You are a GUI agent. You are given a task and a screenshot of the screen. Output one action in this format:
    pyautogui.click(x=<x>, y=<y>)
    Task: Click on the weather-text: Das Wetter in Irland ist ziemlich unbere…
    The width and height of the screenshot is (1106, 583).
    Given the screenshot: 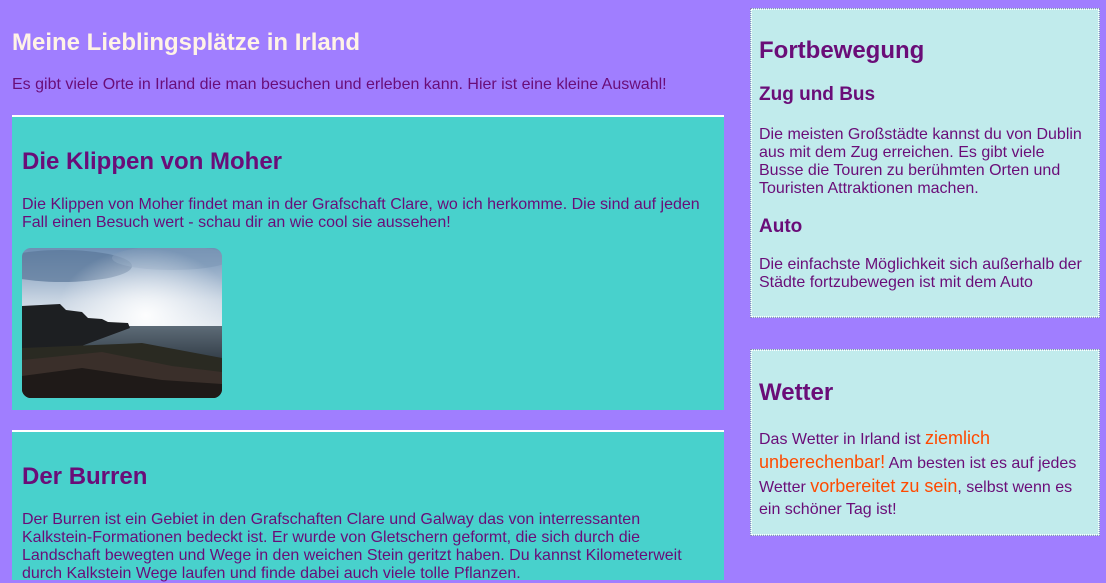 What is the action you would take?
    pyautogui.click(x=925, y=474)
    